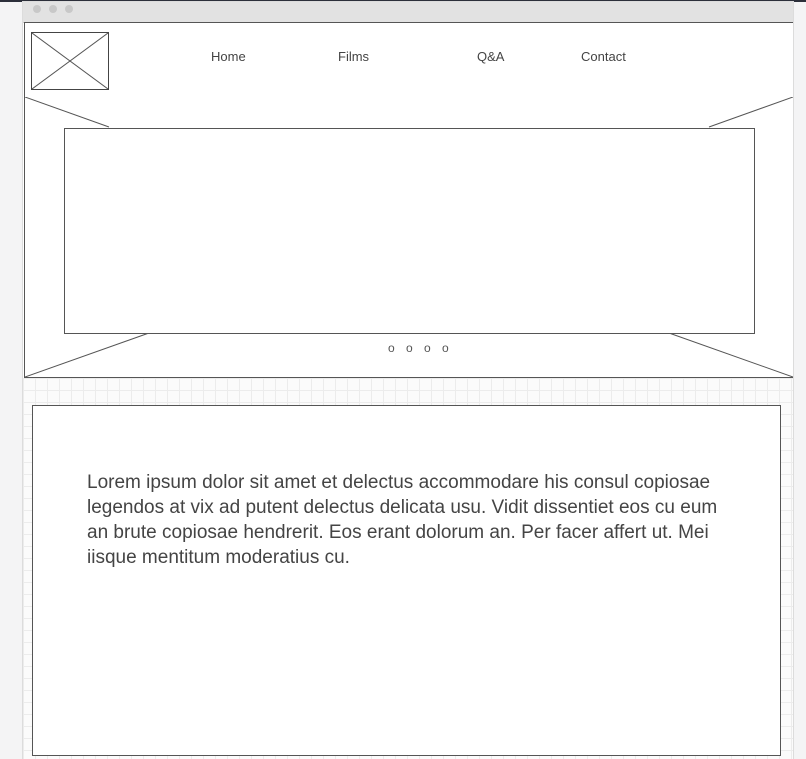 The image size is (806, 759). I want to click on nav-qa: Q&A, so click(490, 56).